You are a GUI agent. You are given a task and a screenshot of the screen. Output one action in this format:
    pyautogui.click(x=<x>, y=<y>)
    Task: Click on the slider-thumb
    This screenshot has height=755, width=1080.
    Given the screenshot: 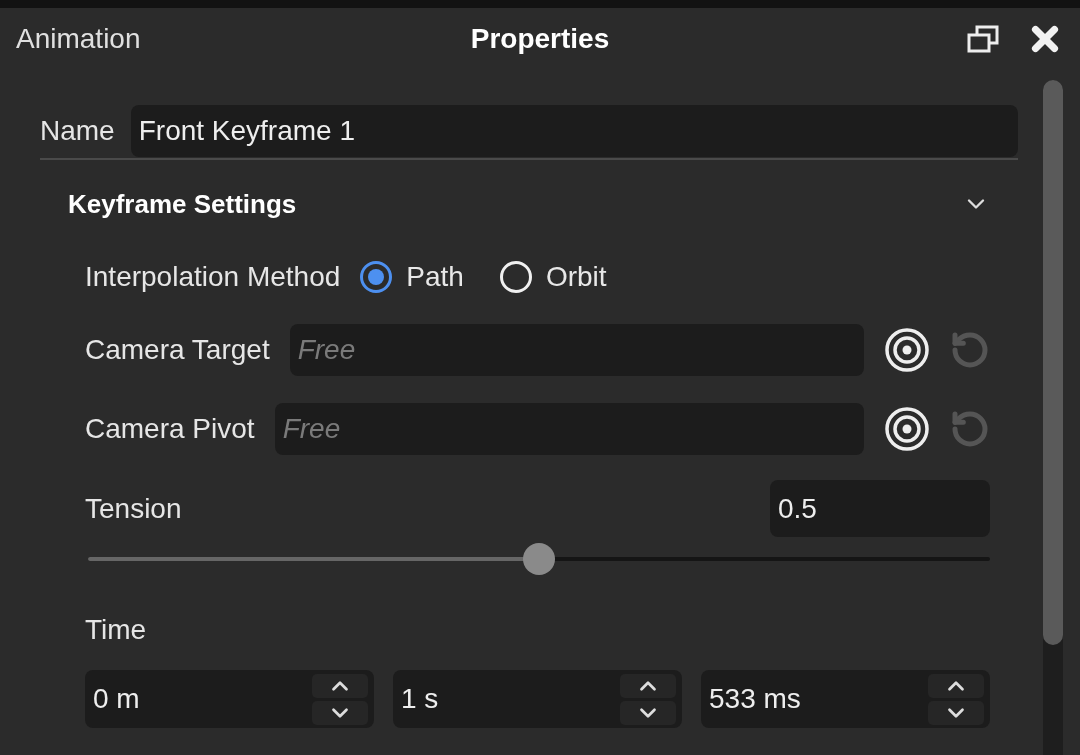 What is the action you would take?
    pyautogui.click(x=539, y=559)
    